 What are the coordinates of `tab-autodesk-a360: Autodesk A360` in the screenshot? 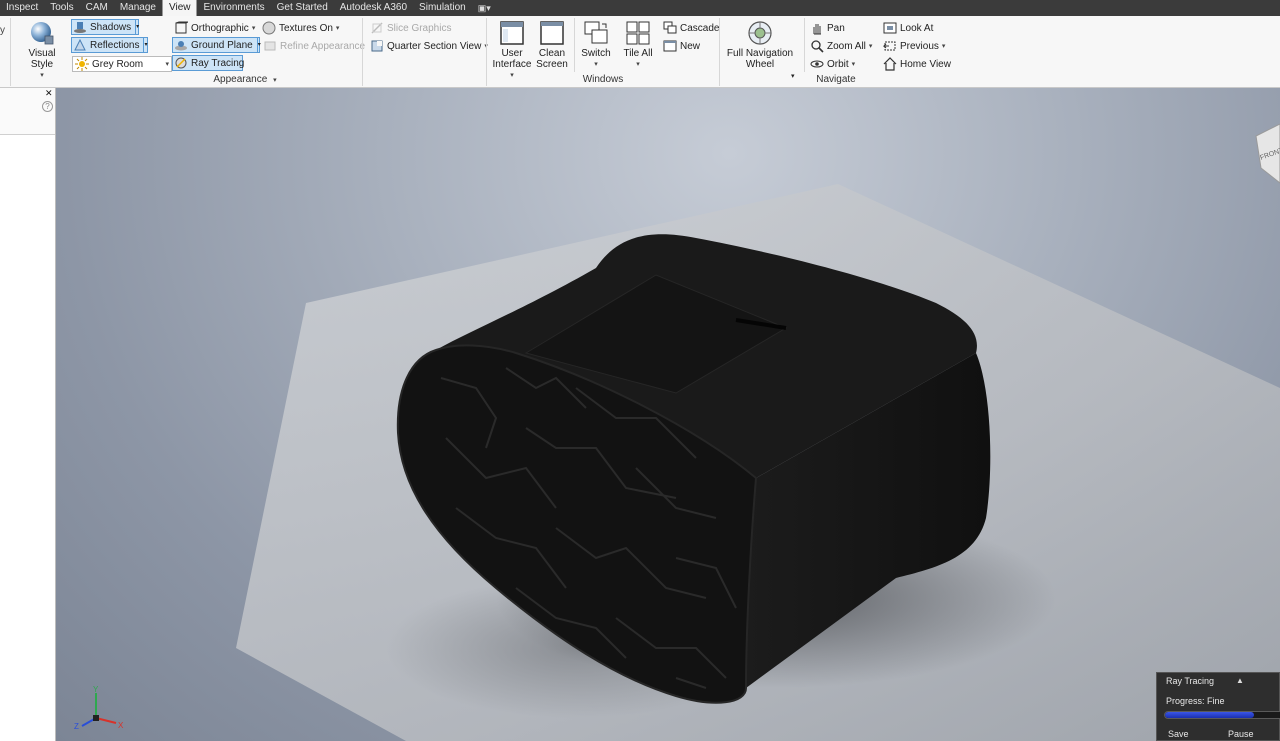 It's located at (373, 8).